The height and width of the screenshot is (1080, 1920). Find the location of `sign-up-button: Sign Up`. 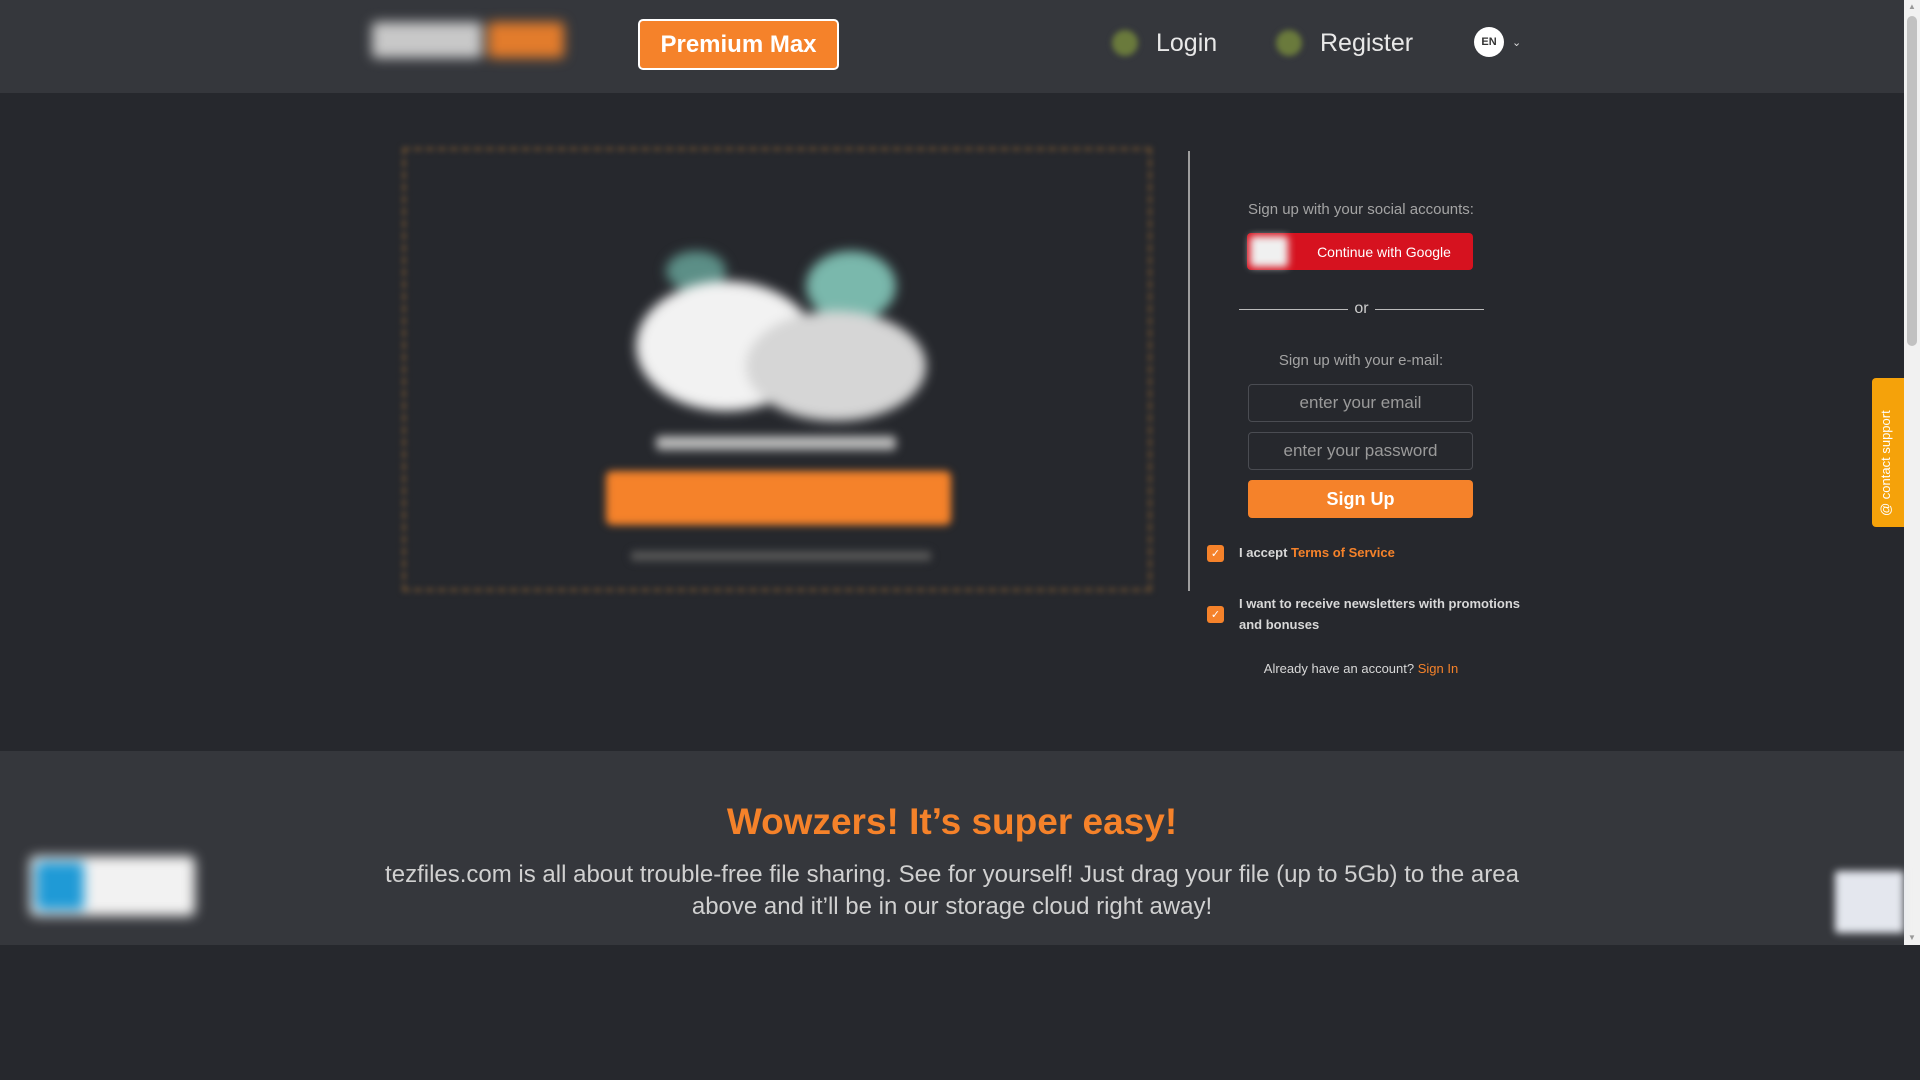

sign-up-button: Sign Up is located at coordinates (1360, 499).